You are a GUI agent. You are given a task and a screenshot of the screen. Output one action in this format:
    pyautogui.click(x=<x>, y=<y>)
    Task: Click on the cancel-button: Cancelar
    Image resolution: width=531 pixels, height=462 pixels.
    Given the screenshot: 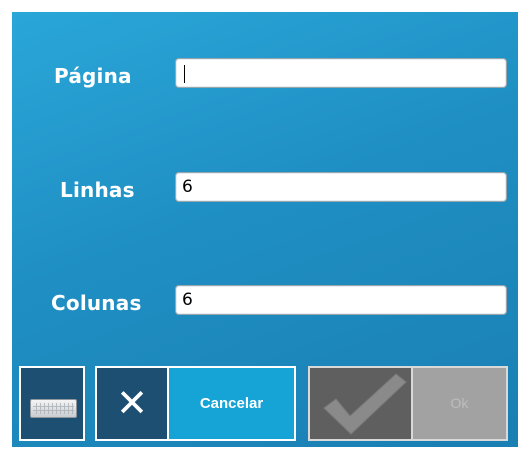 What is the action you would take?
    pyautogui.click(x=231, y=403)
    